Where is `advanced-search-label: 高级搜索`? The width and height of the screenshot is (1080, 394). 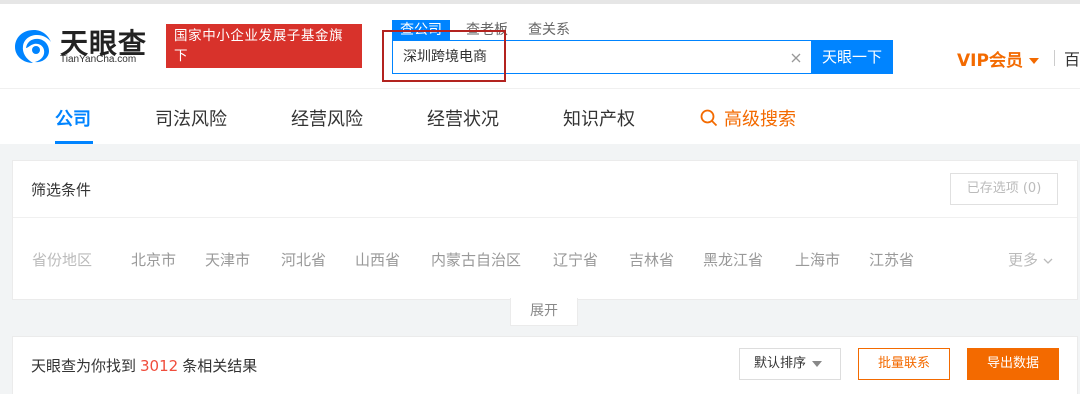 advanced-search-label: 高级搜索 is located at coordinates (760, 119).